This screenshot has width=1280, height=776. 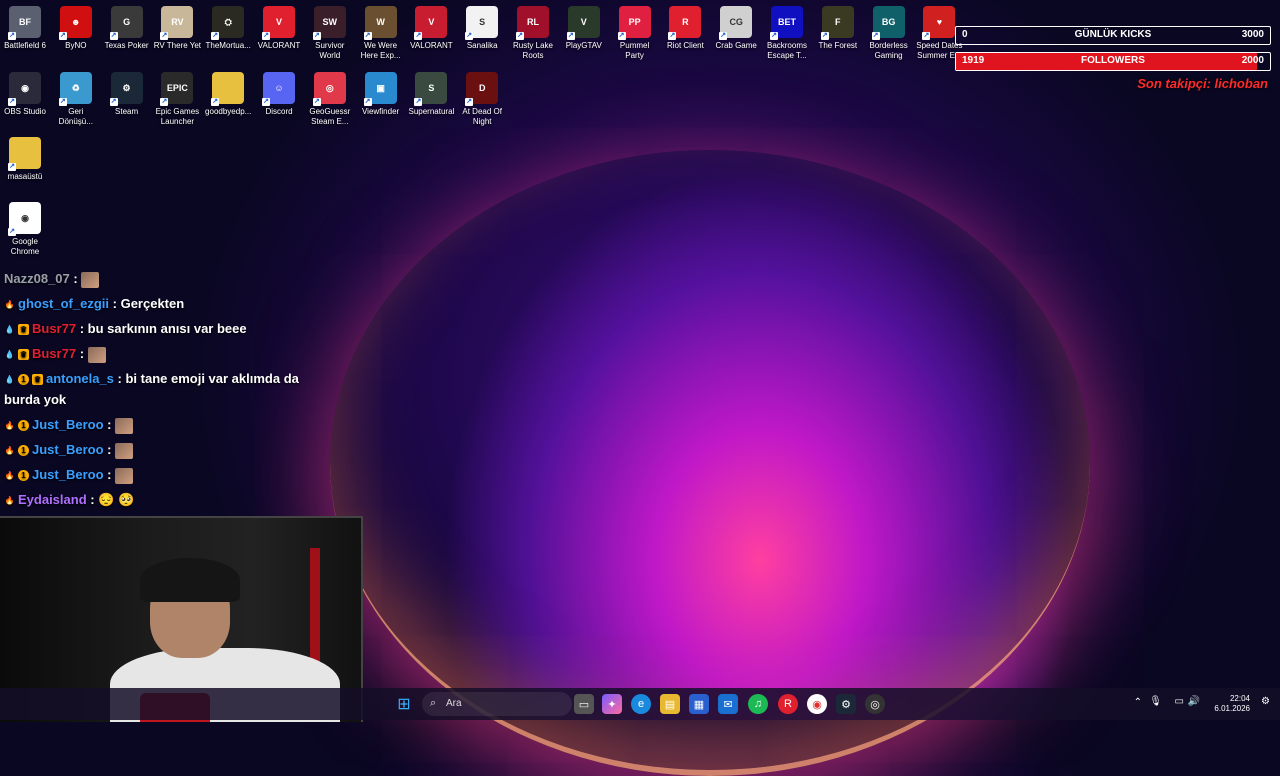 What do you see at coordinates (25, 176) in the screenshot?
I see `desktop-icon-label: masaüstü` at bounding box center [25, 176].